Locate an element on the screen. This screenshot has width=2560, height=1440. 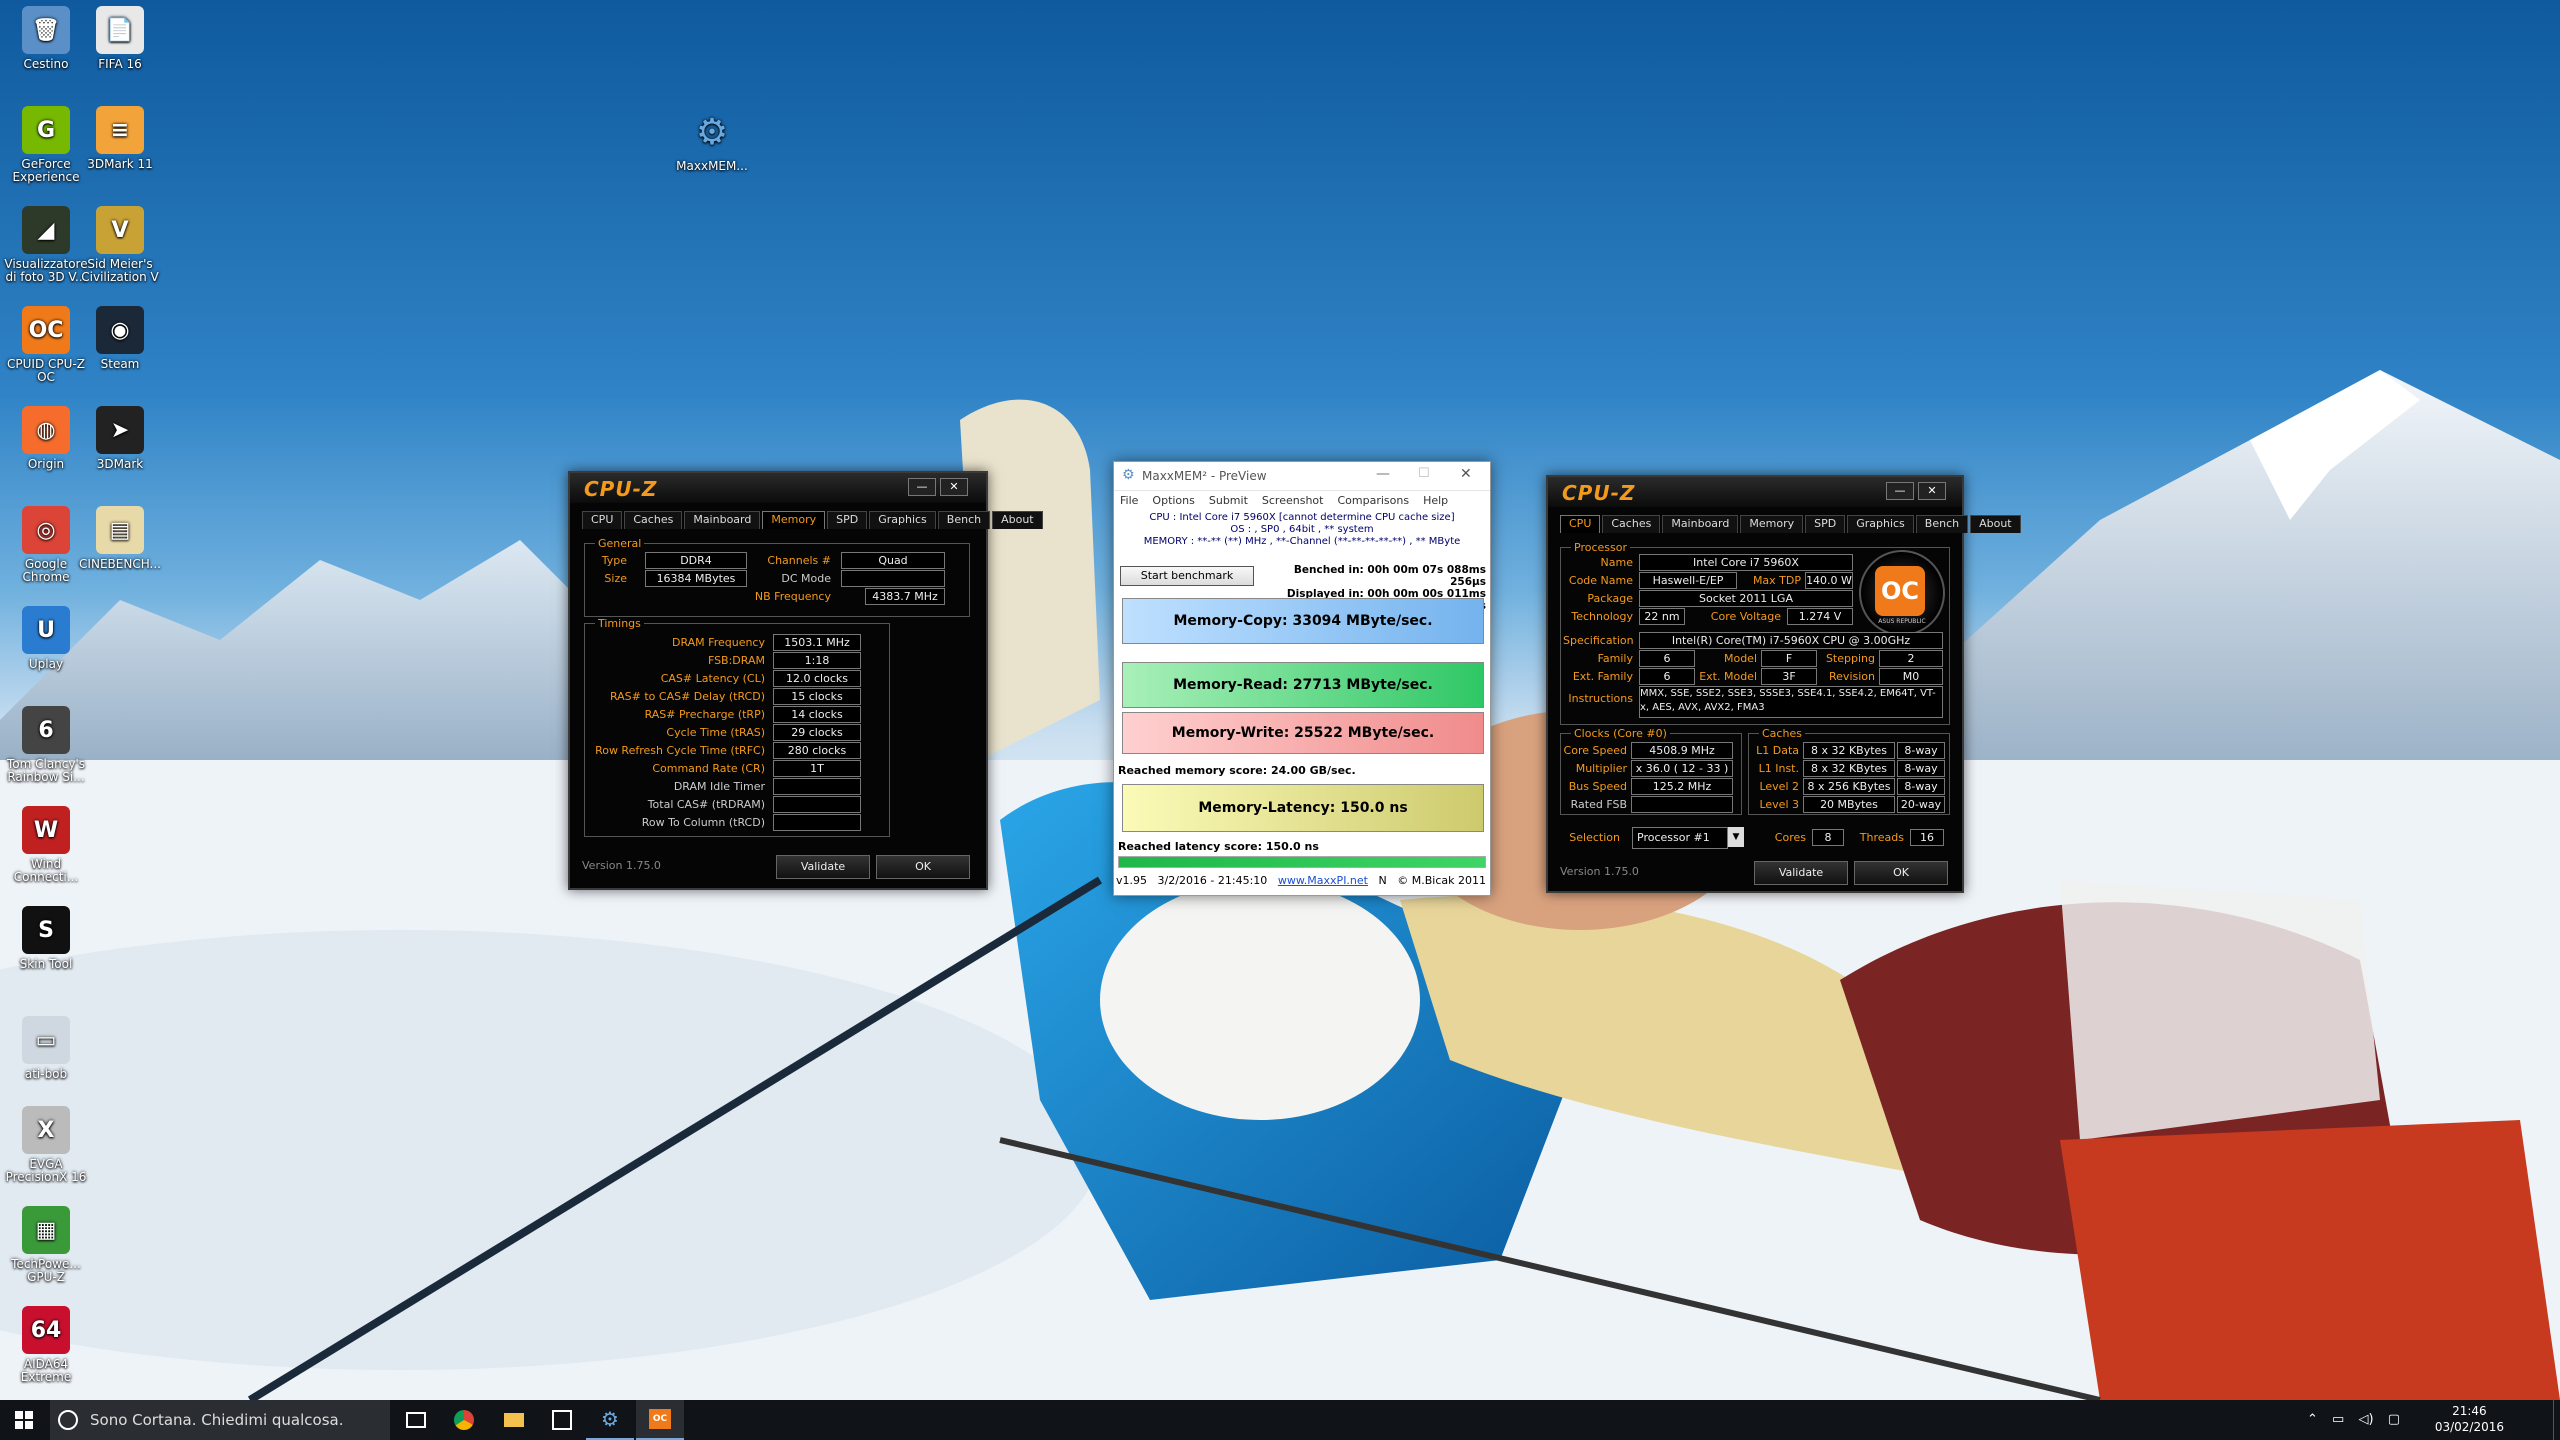
l3-way: 20-way is located at coordinates (1921, 804).